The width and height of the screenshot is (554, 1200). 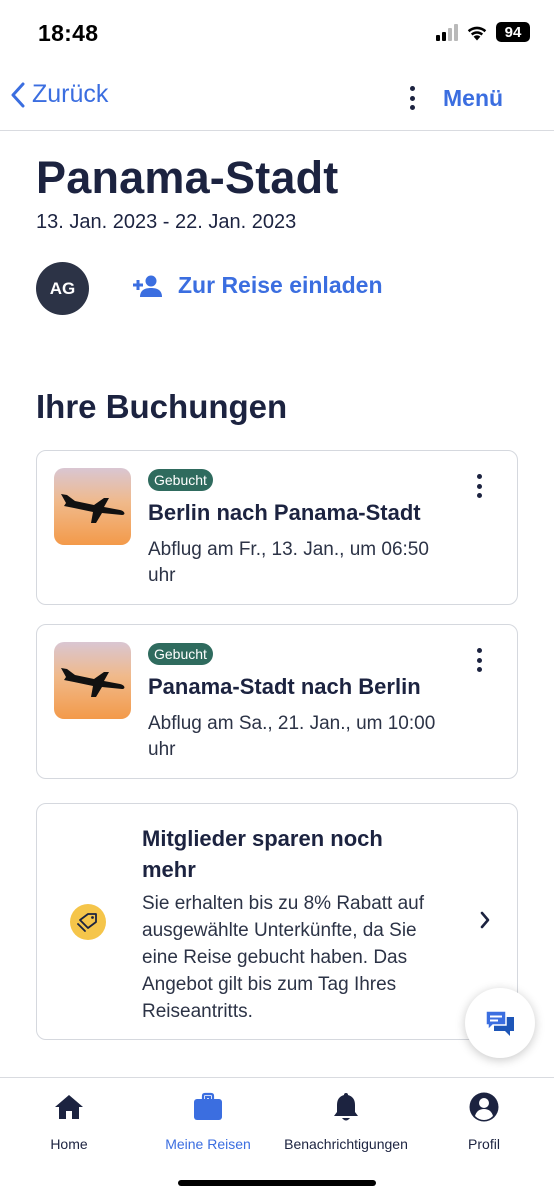 What do you see at coordinates (277, 98) in the screenshot?
I see `navigation-bar: Zurück Menü` at bounding box center [277, 98].